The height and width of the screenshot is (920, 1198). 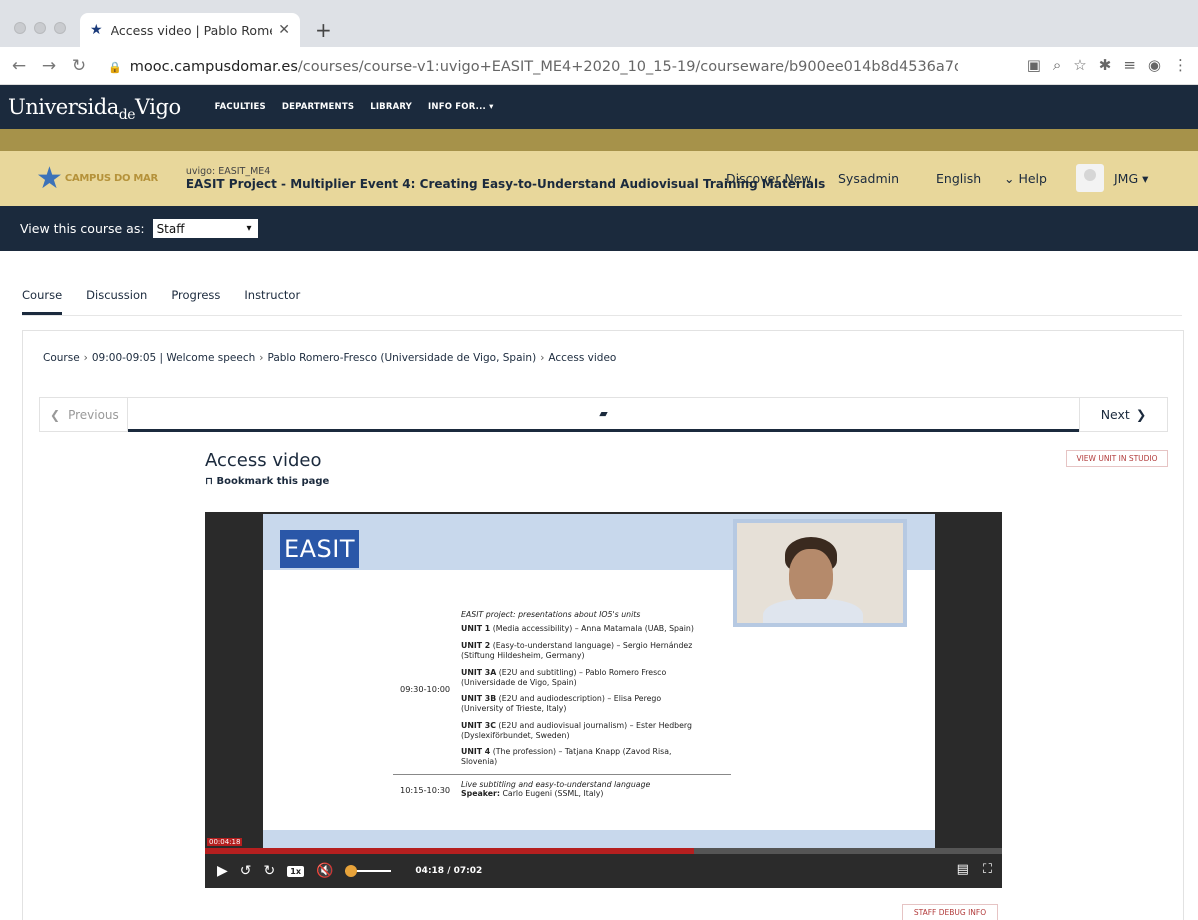 I want to click on sequence-unit-tab: ▰, so click(x=603, y=414).